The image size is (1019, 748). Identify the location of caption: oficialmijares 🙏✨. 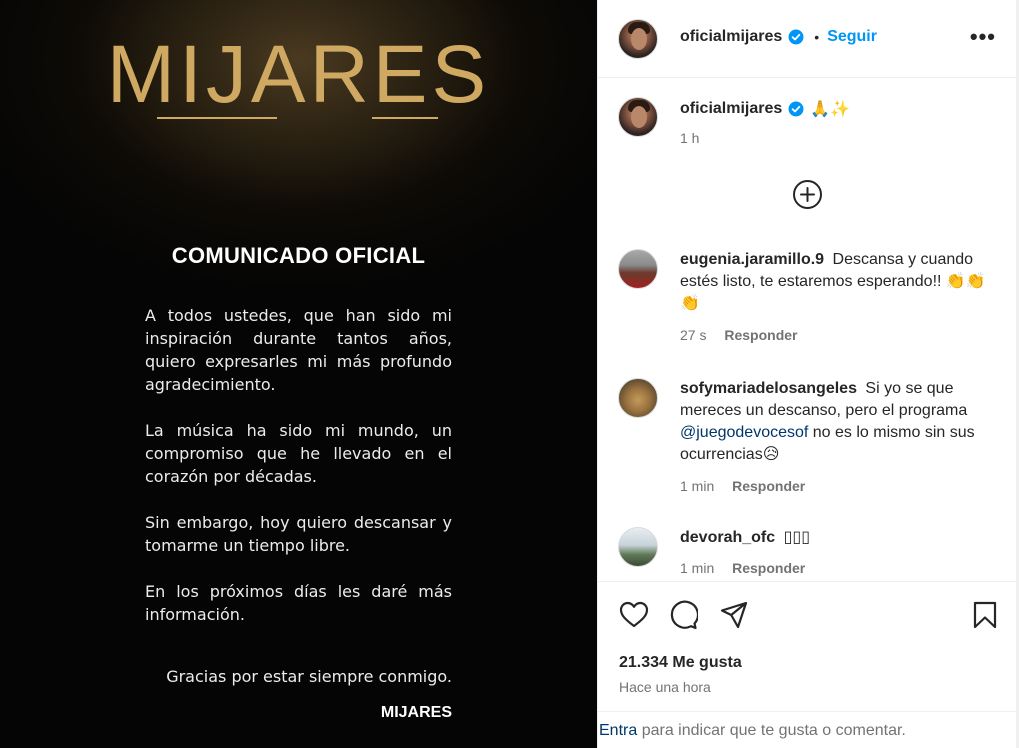
(765, 109).